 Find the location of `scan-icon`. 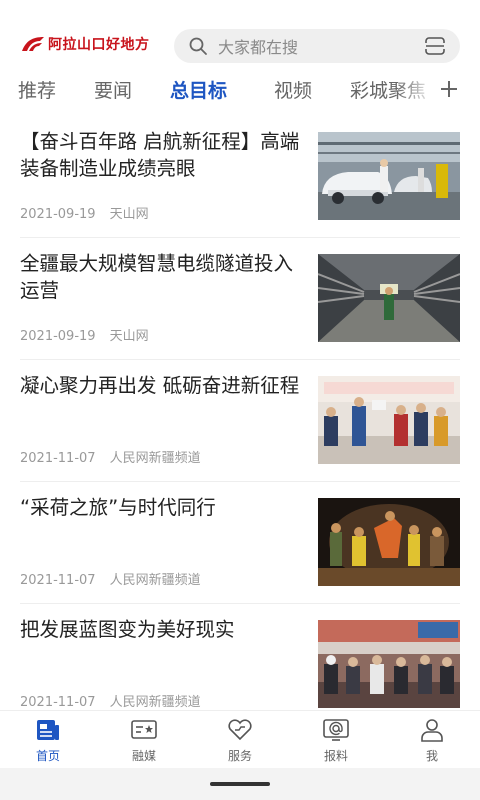

scan-icon is located at coordinates (435, 46).